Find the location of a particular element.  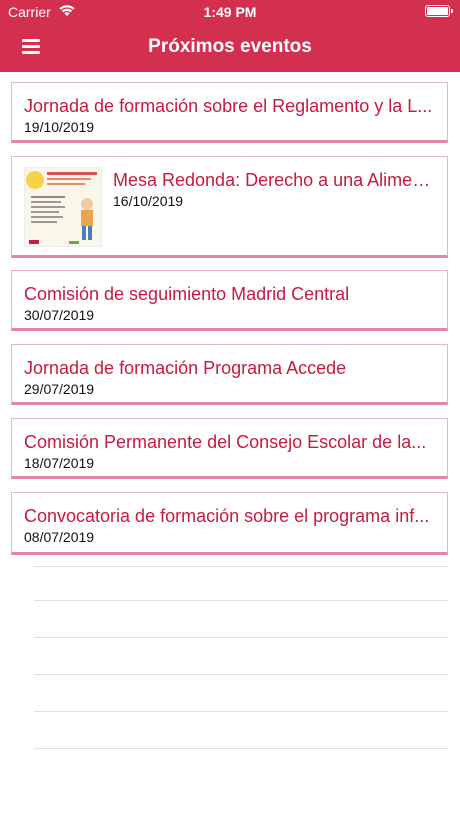

status-bar: Carrier 1:49 PM is located at coordinates (230, 12).